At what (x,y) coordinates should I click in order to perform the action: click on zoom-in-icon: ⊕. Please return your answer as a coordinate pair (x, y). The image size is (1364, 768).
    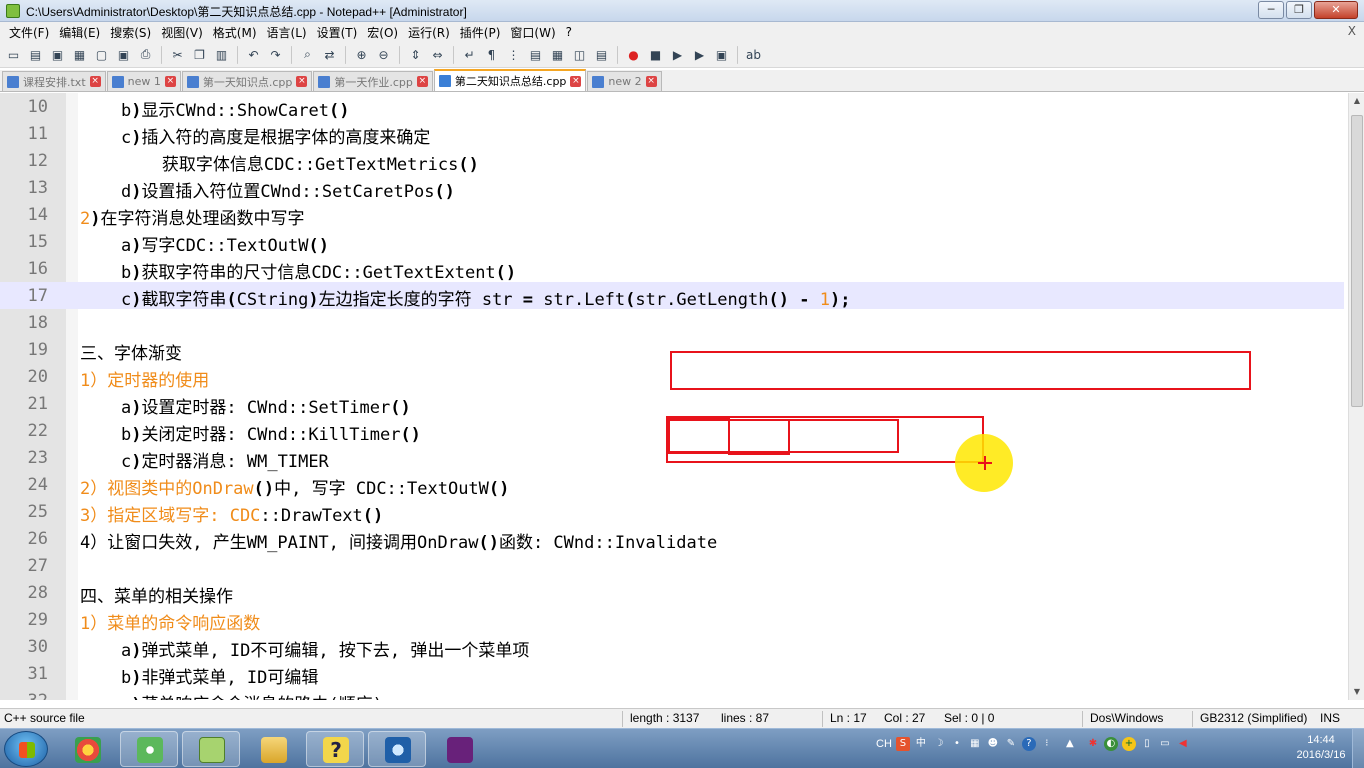
    Looking at the image, I should click on (361, 54).